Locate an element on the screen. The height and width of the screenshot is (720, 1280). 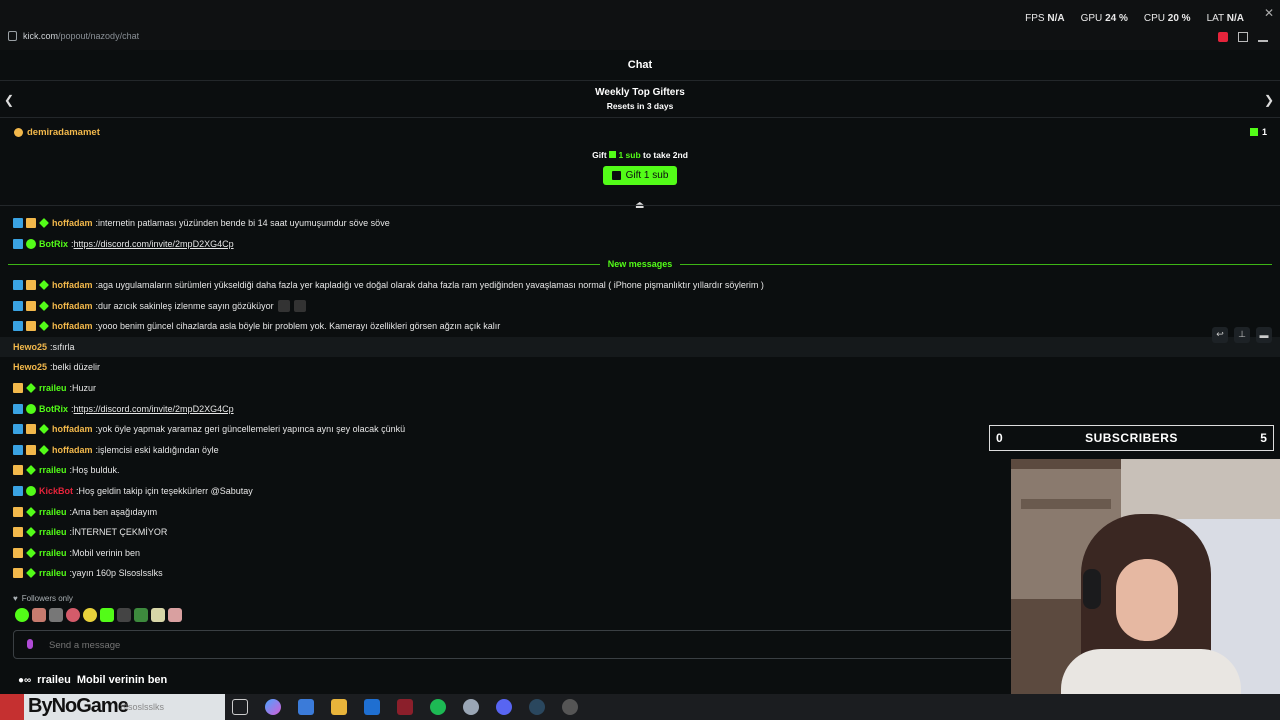
subscribers-counter: 0 SUBSCRIBERS 5 is located at coordinates (1131, 438).